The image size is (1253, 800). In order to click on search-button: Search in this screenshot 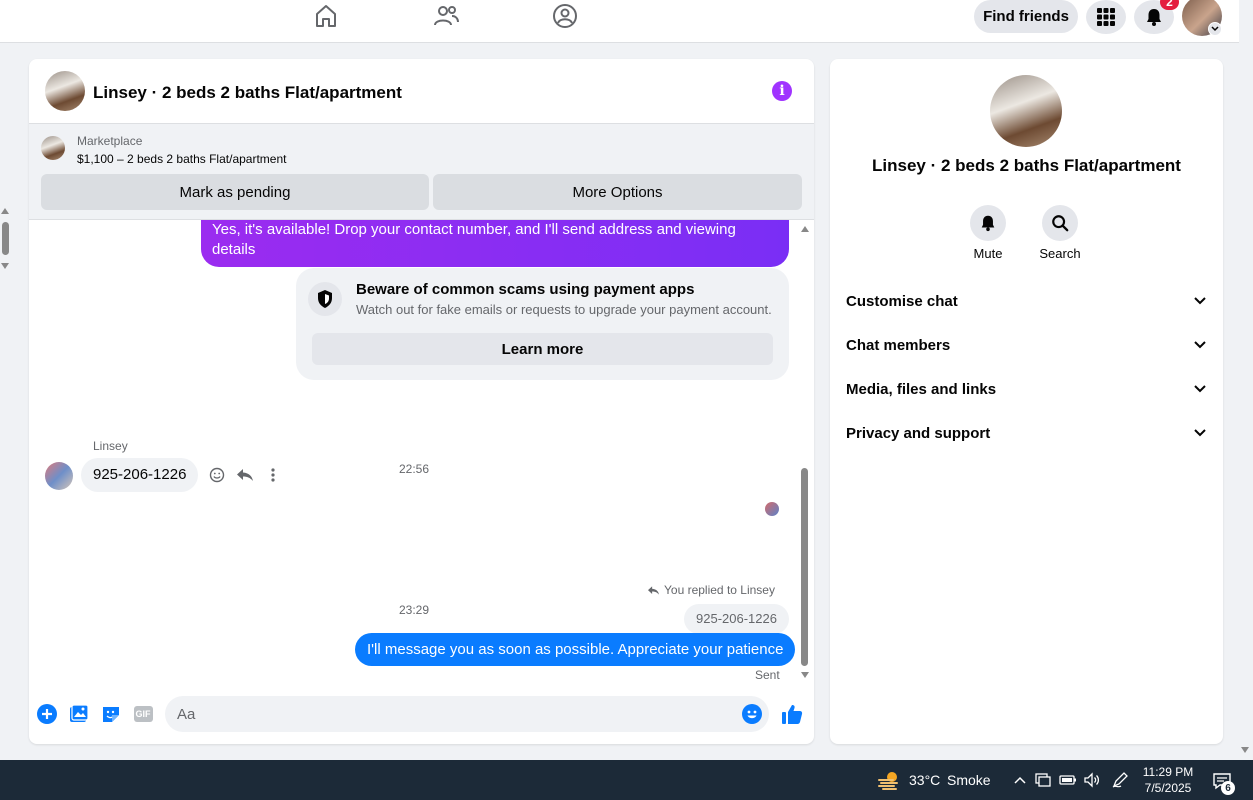, I will do `click(1060, 233)`.